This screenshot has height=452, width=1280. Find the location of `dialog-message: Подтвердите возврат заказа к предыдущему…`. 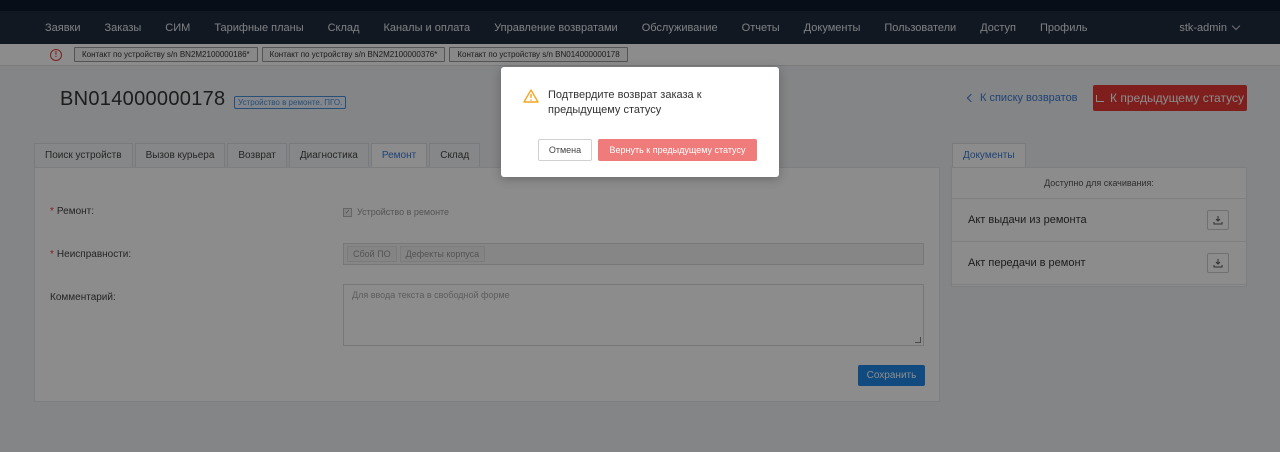

dialog-message: Подтвердите возврат заказа к предыдущему… is located at coordinates (625, 102).